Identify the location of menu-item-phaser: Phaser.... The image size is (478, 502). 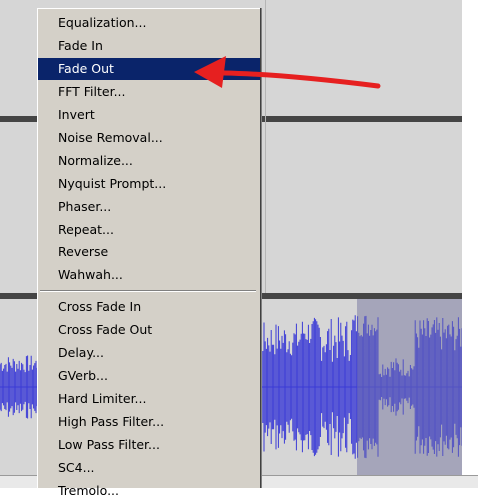
(149, 207).